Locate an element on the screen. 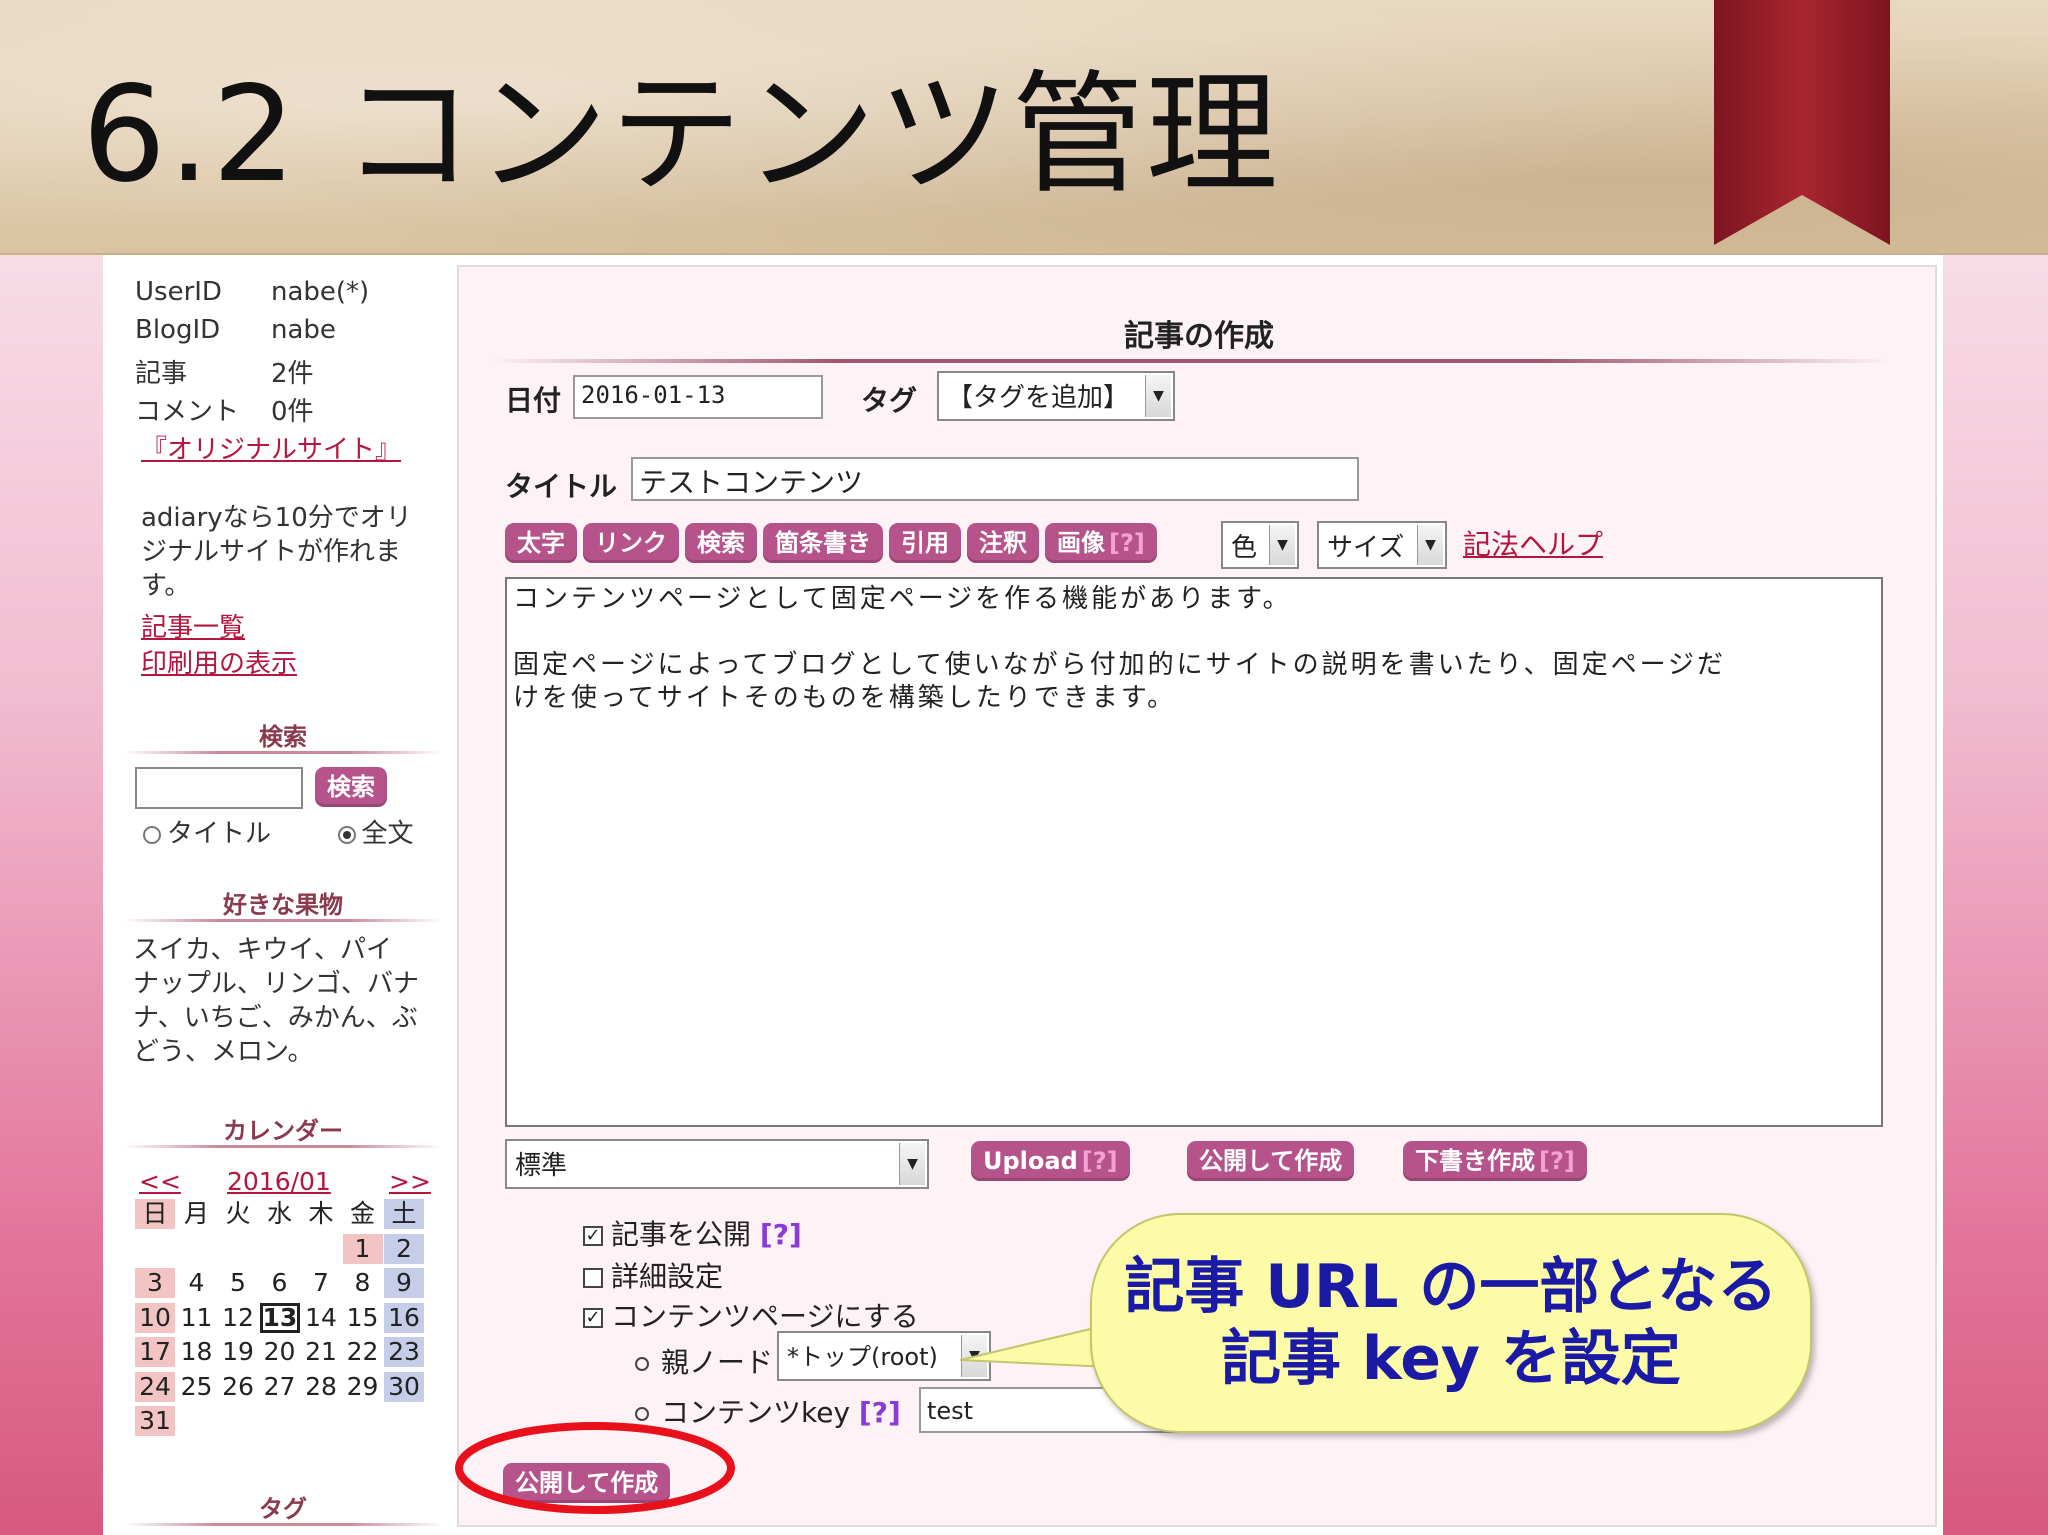 Image resolution: width=2048 pixels, height=1535 pixels. detail-checkbox-row: 詳細設定 is located at coordinates (653, 1275).